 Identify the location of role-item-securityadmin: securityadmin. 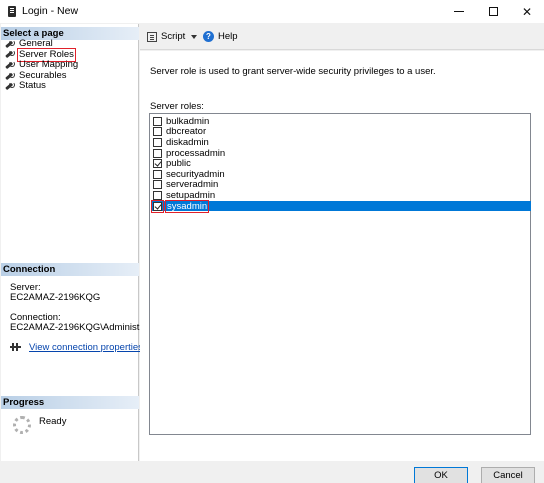
(341, 174).